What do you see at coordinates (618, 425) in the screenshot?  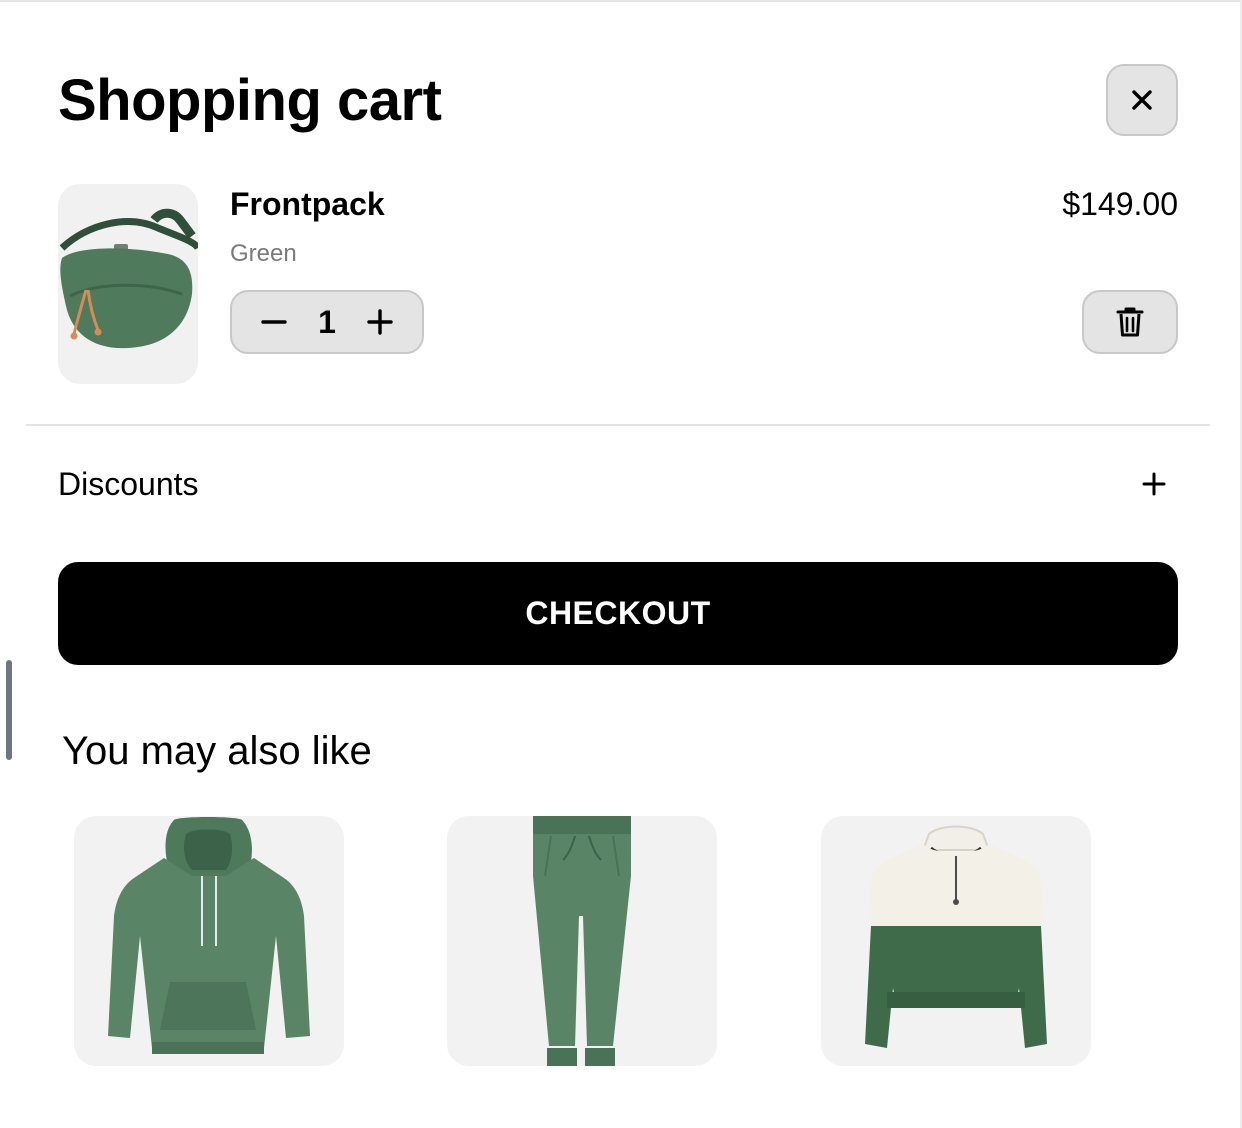 I see `section-divider` at bounding box center [618, 425].